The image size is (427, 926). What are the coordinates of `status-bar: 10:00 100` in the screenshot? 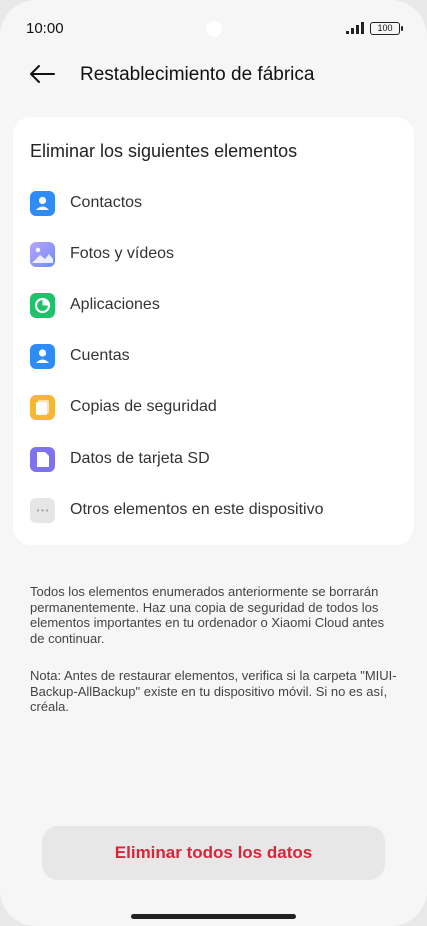 It's located at (213, 28).